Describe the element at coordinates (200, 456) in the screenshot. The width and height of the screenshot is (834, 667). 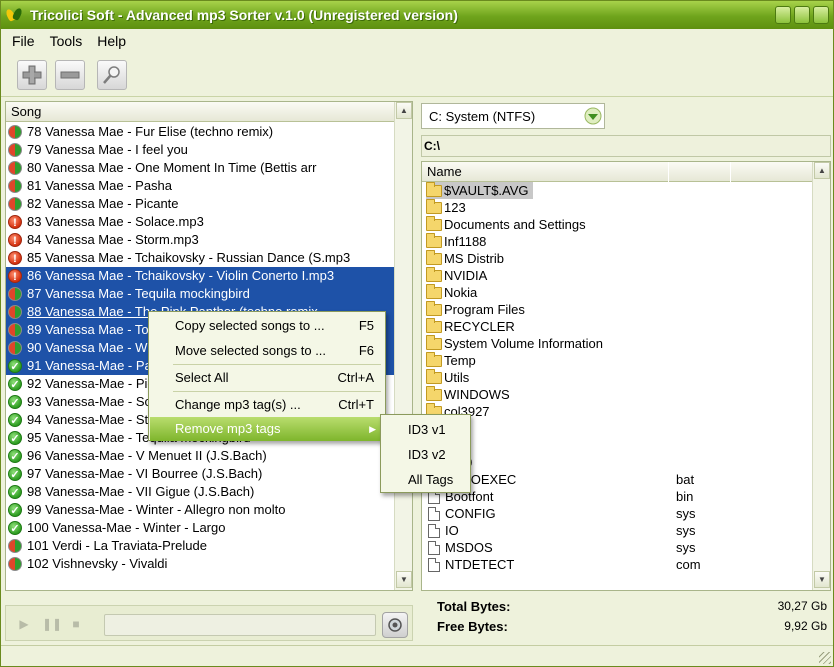
I see `song-row: 96 Vanessa-Mae - V Menuet II (J.S.Bach)` at that location.